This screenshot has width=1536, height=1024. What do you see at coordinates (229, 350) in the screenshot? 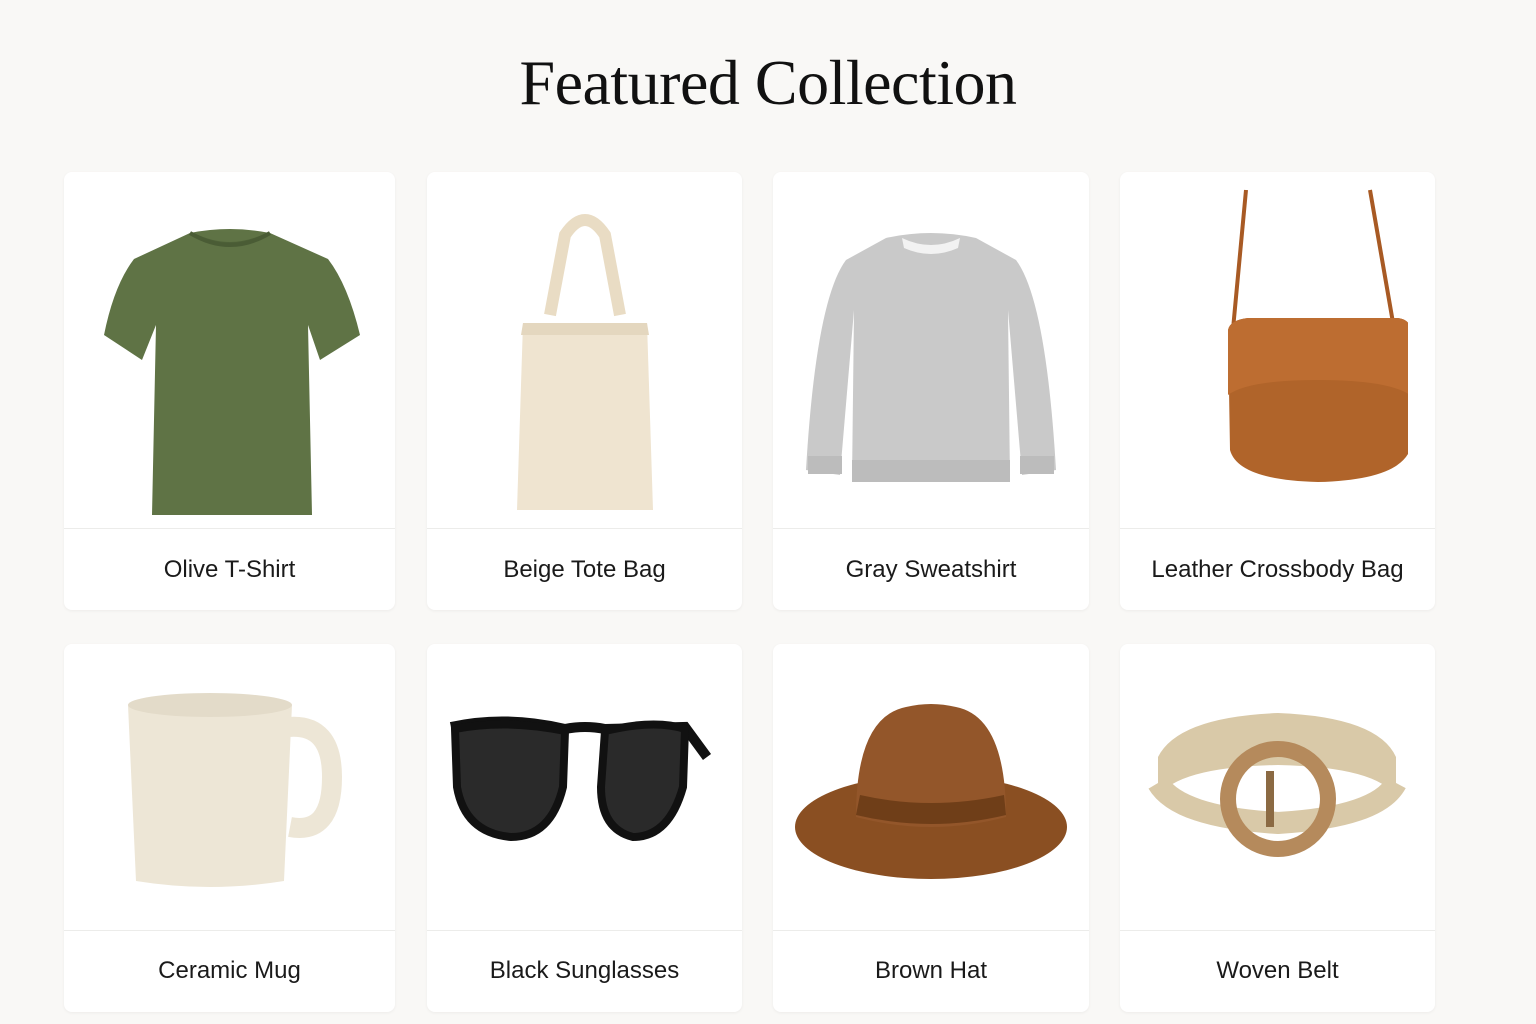
I see `olive-tshirt-image` at bounding box center [229, 350].